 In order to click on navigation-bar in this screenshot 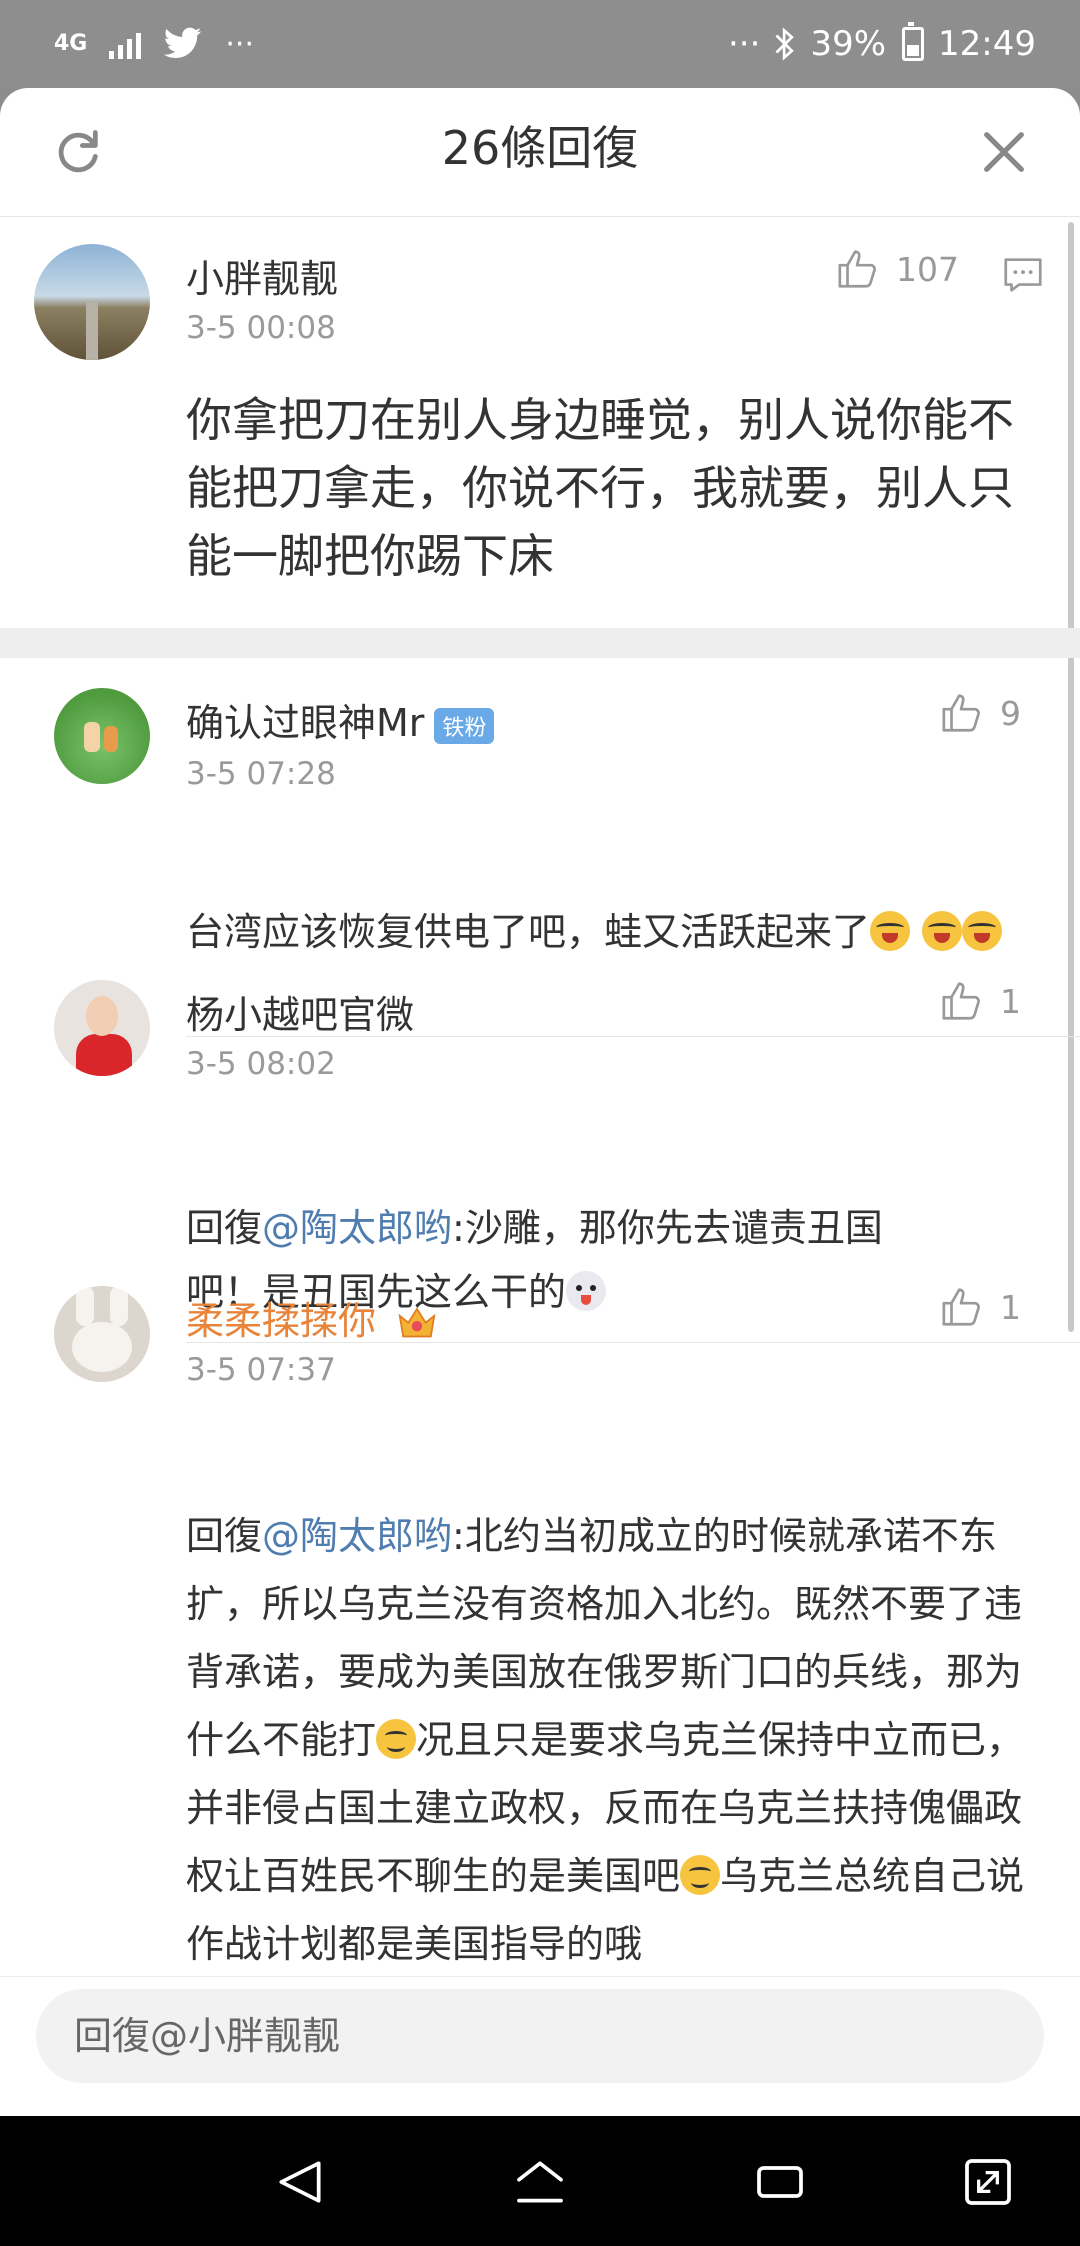, I will do `click(540, 2181)`.